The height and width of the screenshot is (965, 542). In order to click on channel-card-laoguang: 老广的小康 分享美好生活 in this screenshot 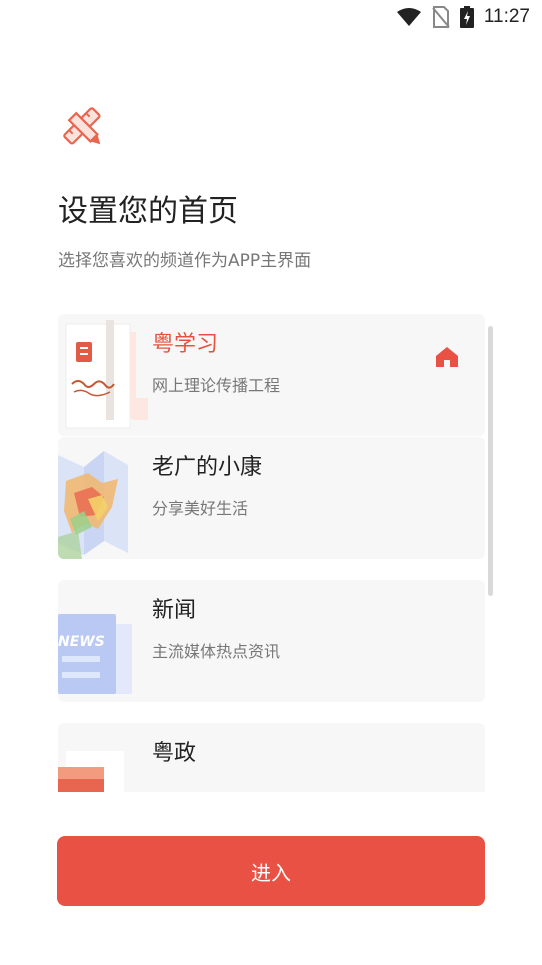, I will do `click(271, 498)`.